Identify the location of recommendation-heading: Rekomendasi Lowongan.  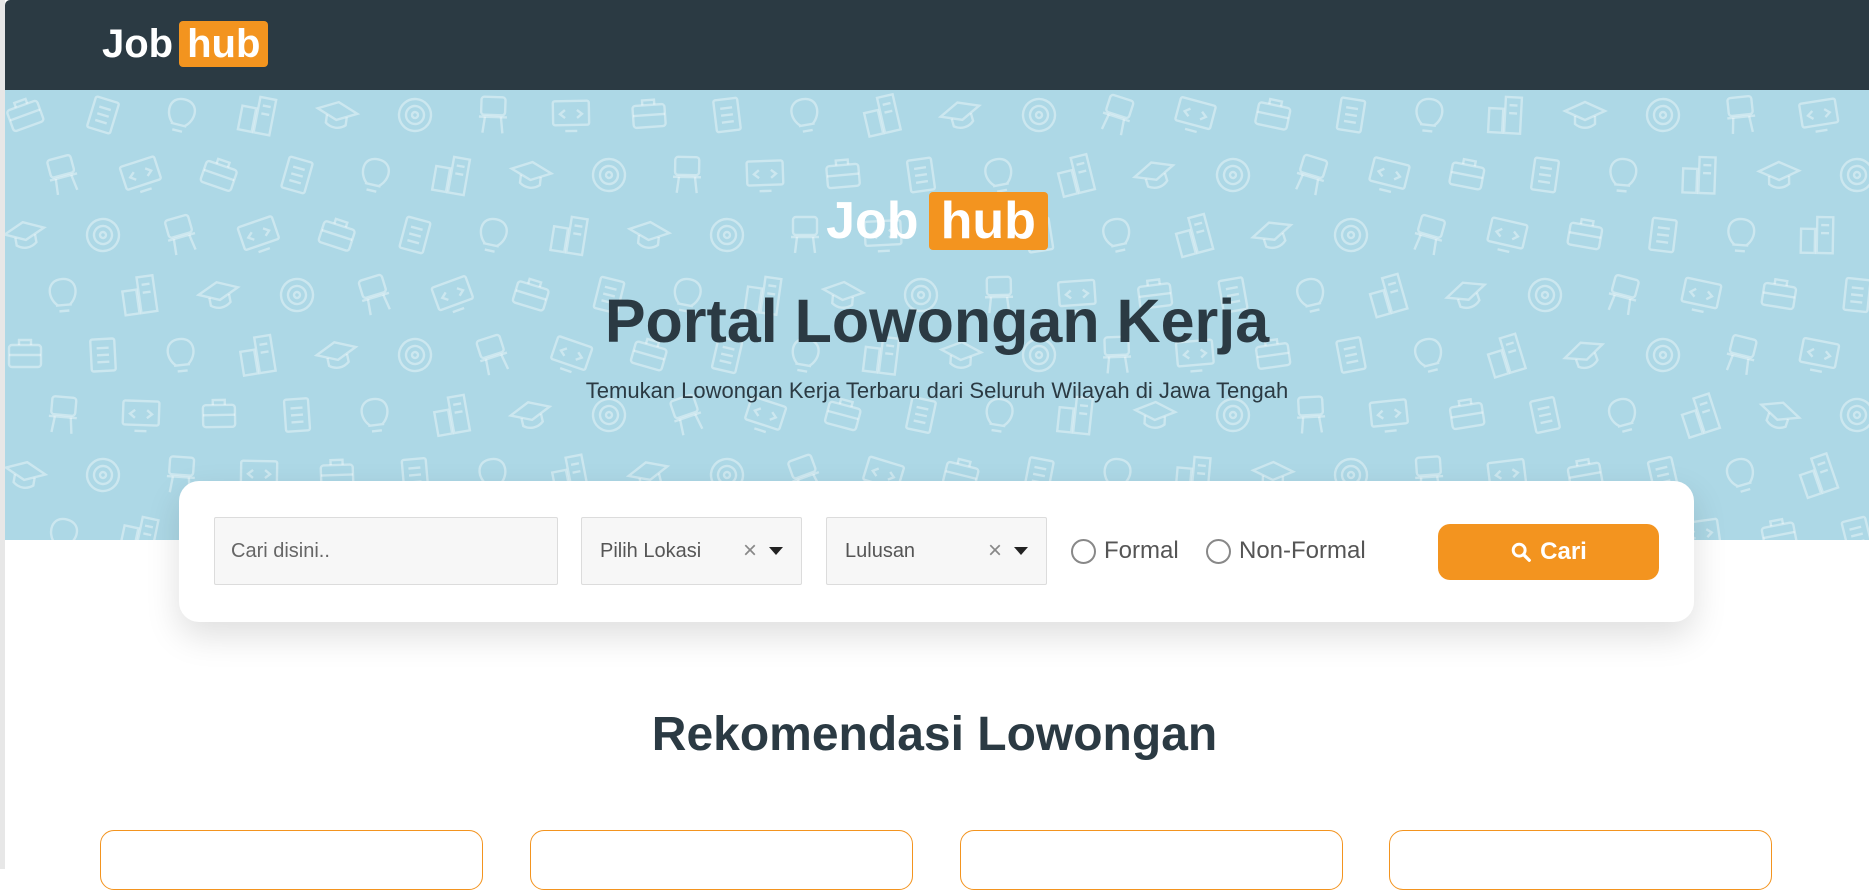
(934, 734).